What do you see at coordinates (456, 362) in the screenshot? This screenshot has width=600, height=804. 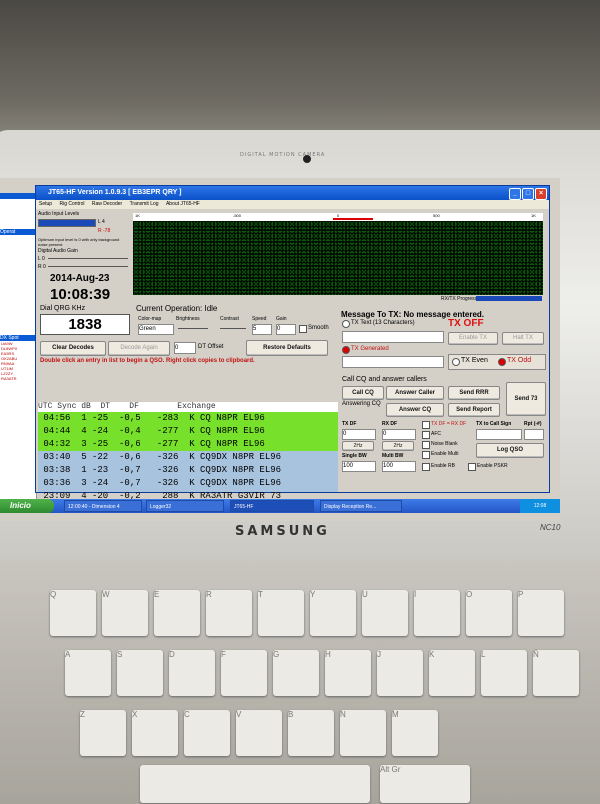 I see `tx-even-radio` at bounding box center [456, 362].